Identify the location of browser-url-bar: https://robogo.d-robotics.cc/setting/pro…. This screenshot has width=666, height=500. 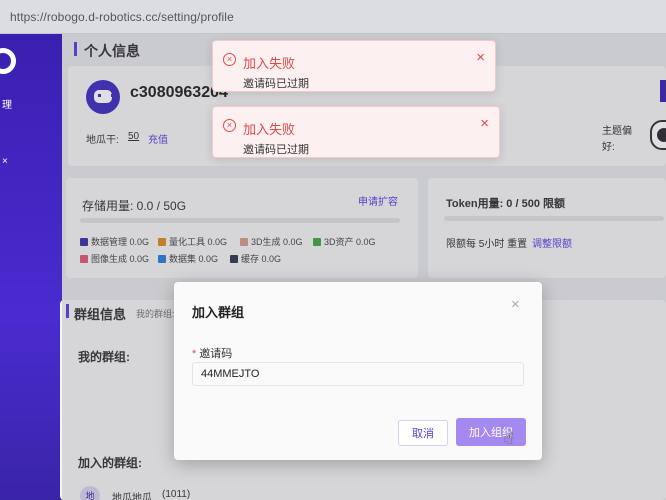
(333, 17).